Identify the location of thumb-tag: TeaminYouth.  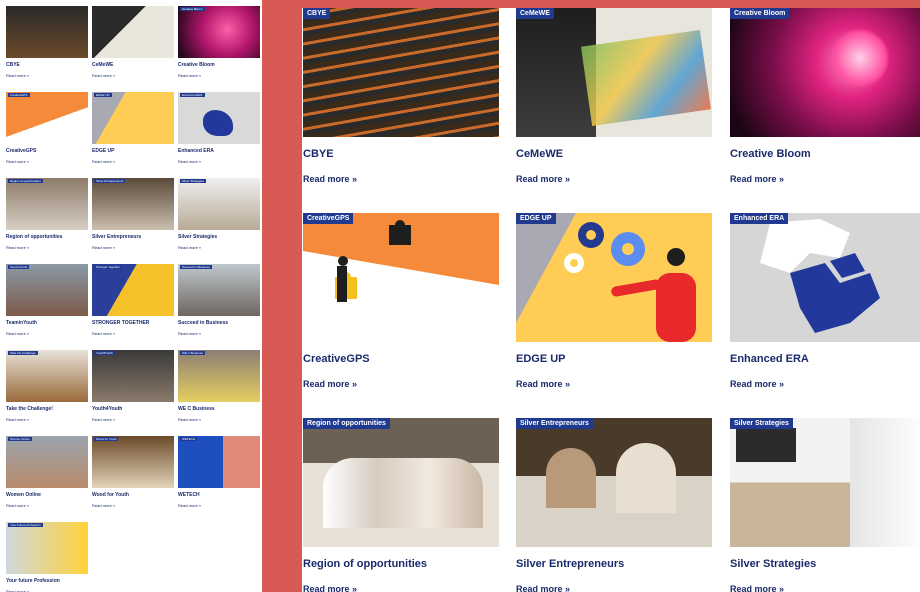
(19, 267).